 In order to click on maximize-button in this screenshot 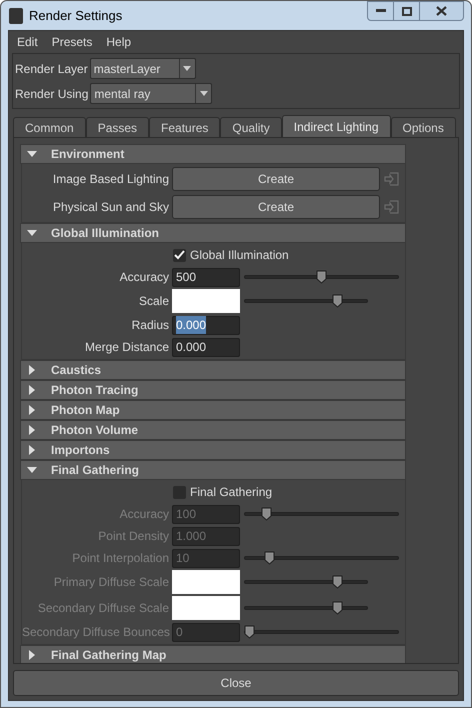, I will do `click(407, 11)`.